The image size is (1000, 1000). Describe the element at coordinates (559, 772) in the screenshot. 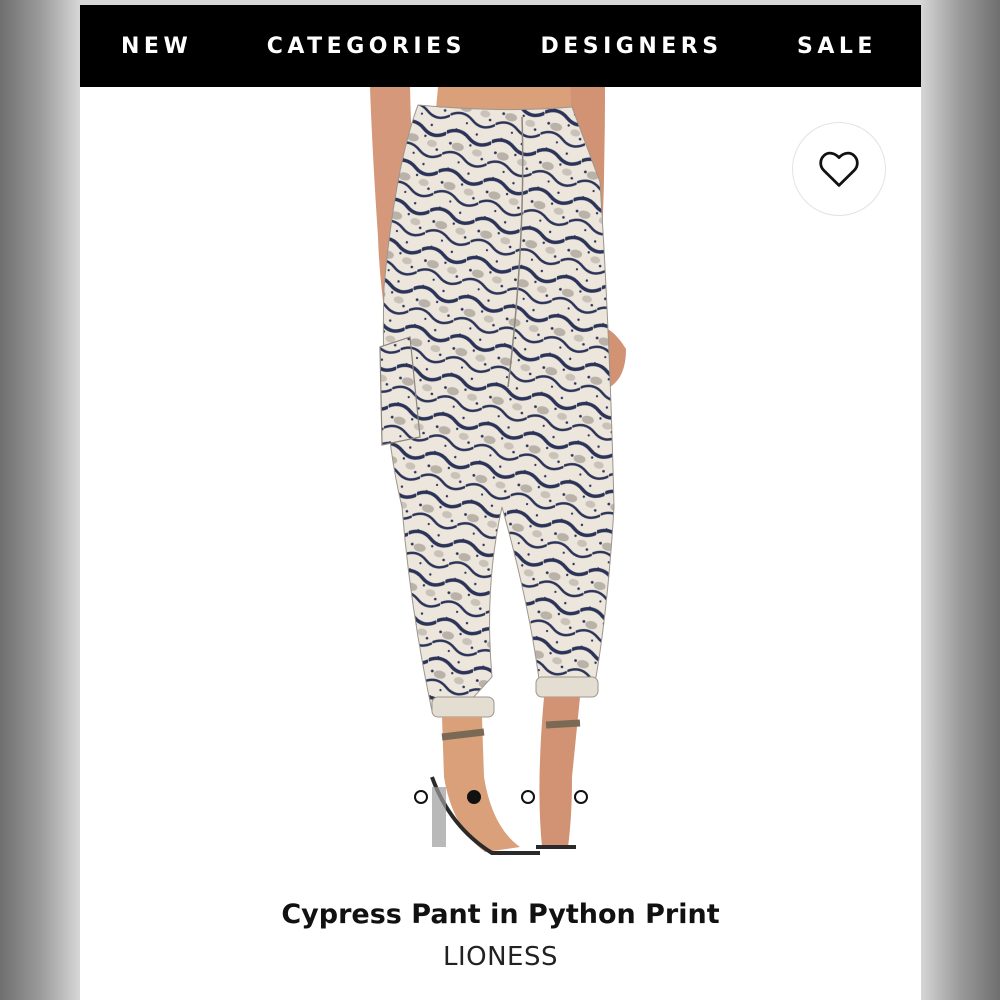

I see `model-right-foot` at that location.